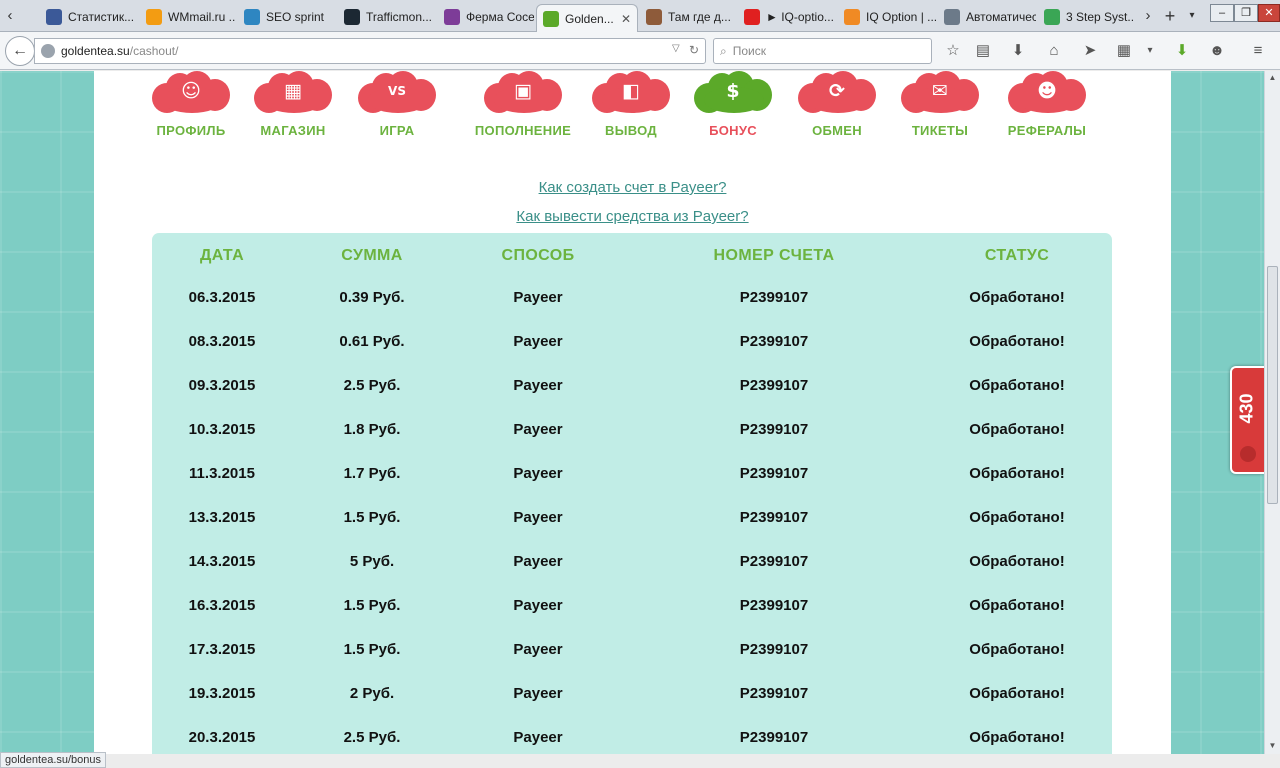 The height and width of the screenshot is (768, 1280). I want to click on cell-account: P2399107, so click(774, 737).